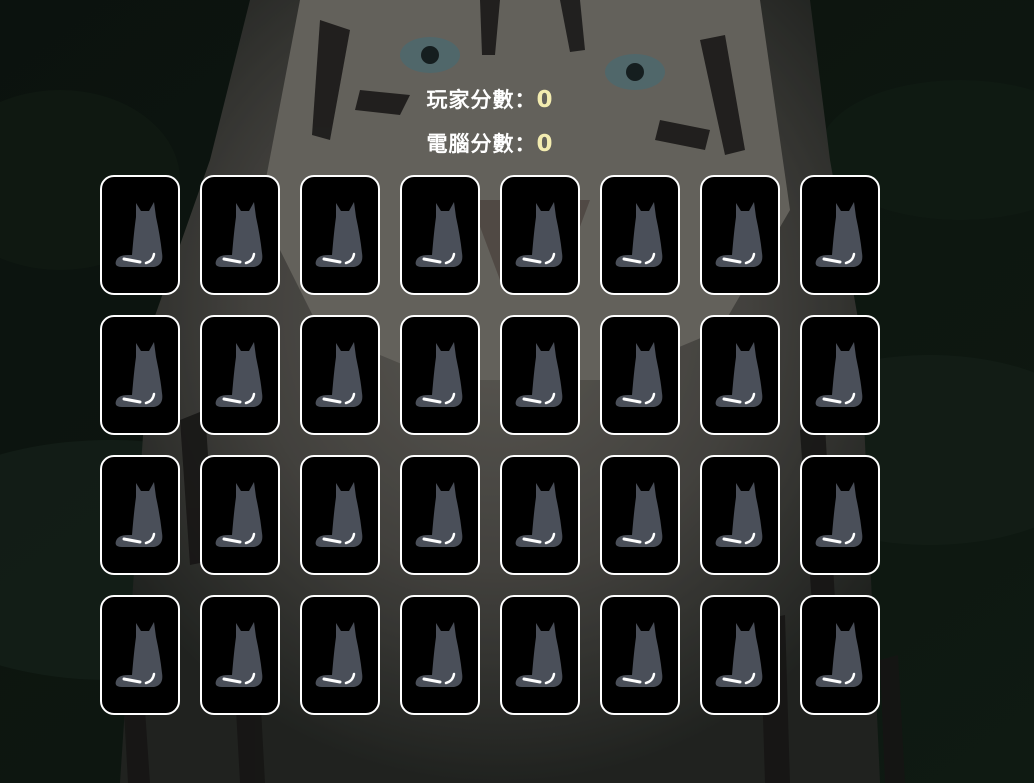  What do you see at coordinates (481, 144) in the screenshot?
I see `computer-score-label: 電腦分數：` at bounding box center [481, 144].